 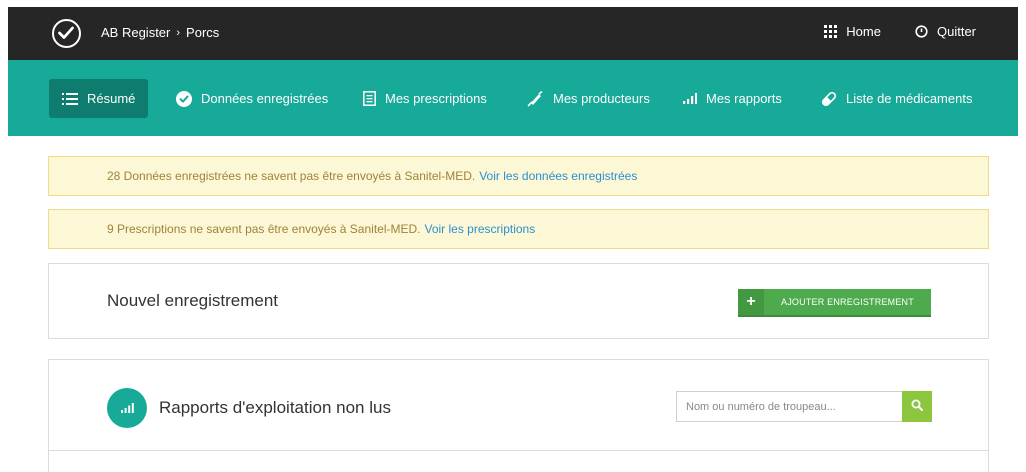 What do you see at coordinates (863, 31) in the screenshot?
I see `home-label: Home` at bounding box center [863, 31].